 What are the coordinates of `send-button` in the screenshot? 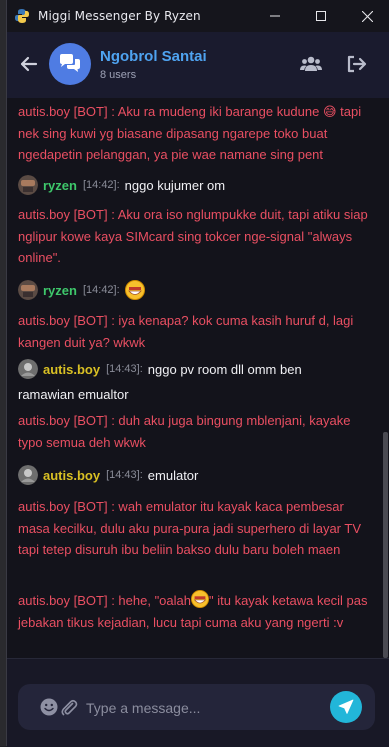 It's located at (346, 707).